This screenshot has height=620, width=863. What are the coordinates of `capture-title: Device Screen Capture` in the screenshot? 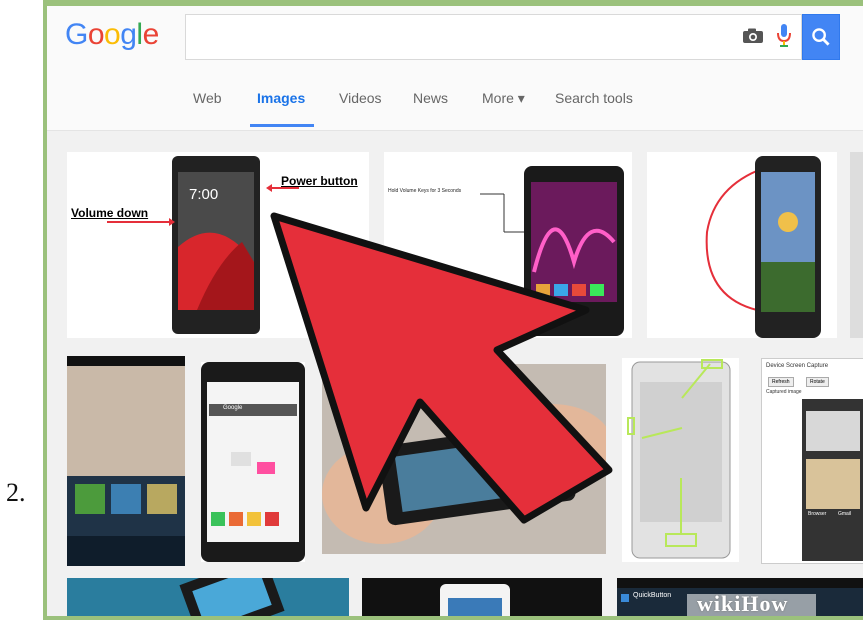 It's located at (797, 366).